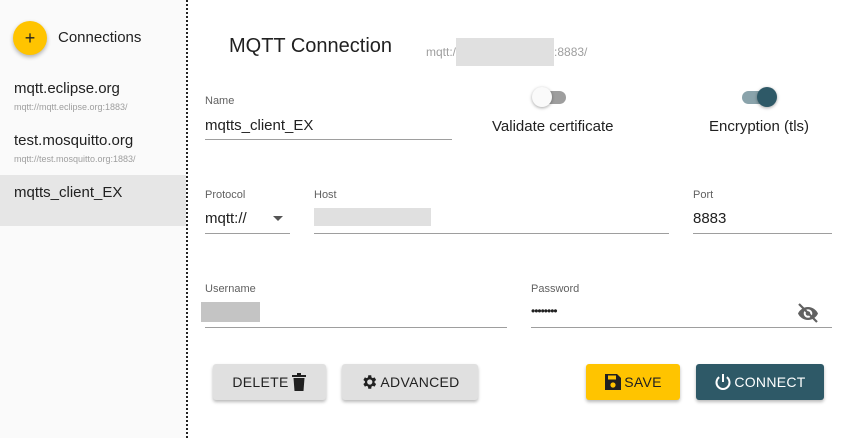 This screenshot has height=438, width=848. I want to click on name-label: Name, so click(220, 101).